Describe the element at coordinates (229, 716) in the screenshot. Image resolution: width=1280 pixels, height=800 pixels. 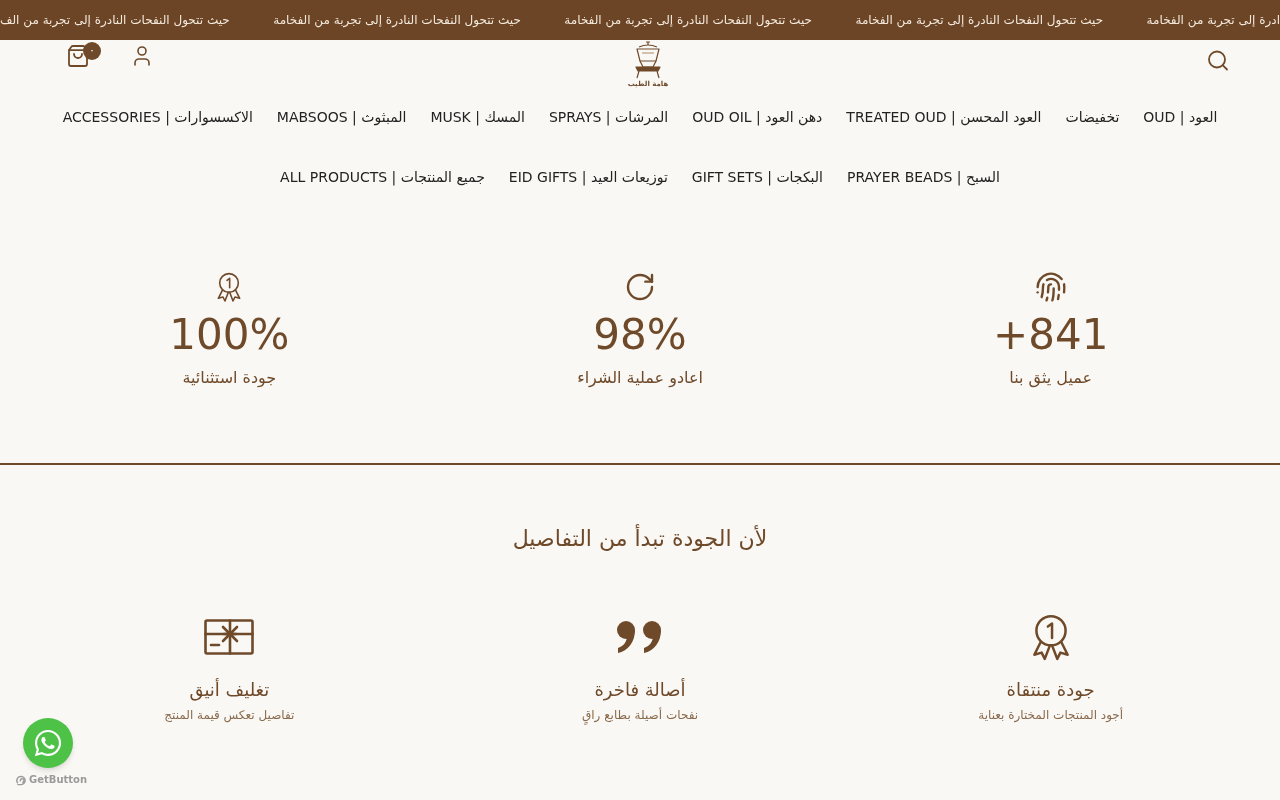
I see `feature-description: تفاصيل تعكس قيمة المنتج` at that location.